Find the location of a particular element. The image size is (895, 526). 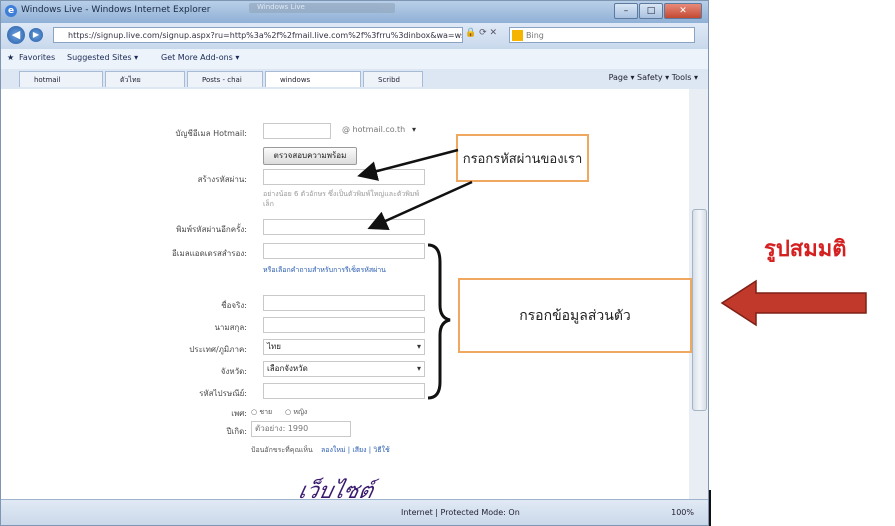

red-arrow-icon is located at coordinates (793, 303).